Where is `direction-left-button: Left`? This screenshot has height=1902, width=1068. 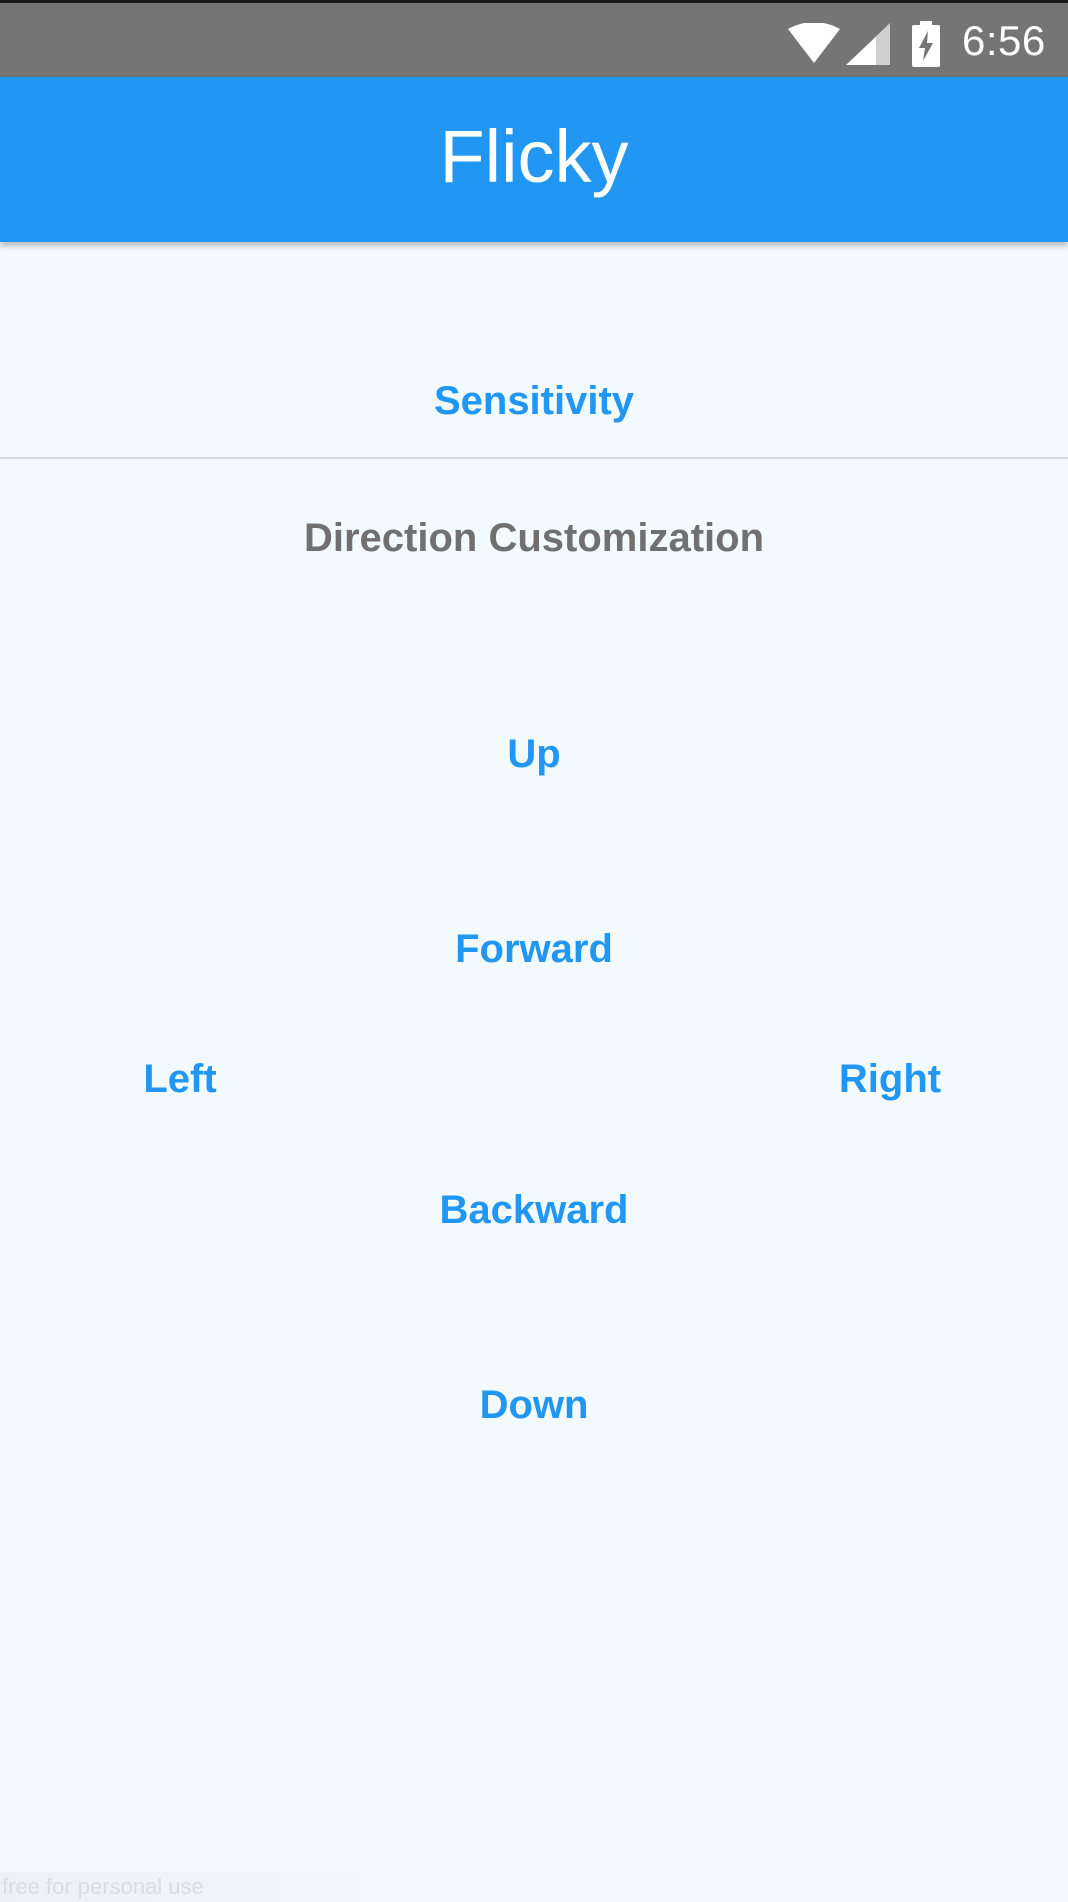 direction-left-button: Left is located at coordinates (180, 1079).